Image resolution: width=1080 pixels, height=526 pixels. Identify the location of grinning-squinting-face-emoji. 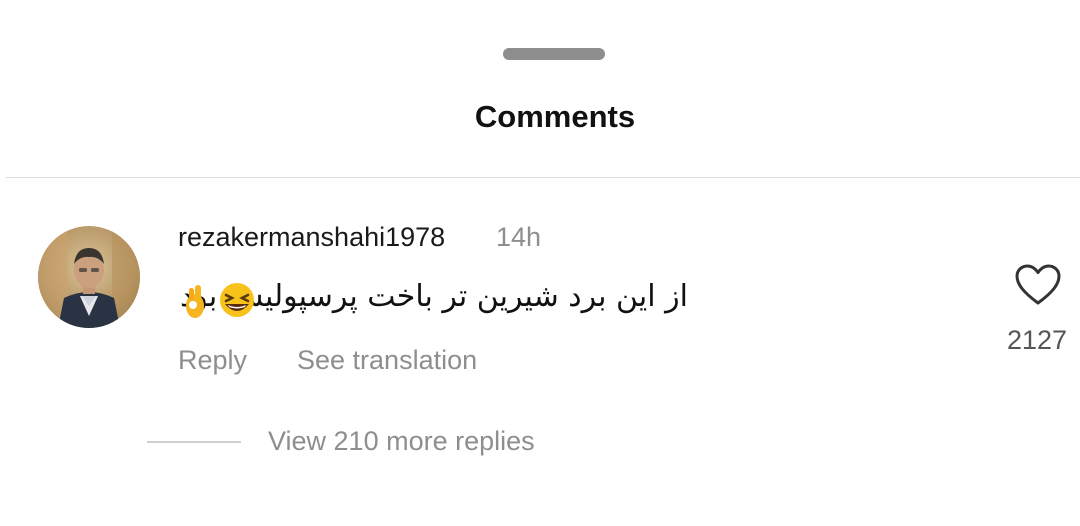
(237, 300).